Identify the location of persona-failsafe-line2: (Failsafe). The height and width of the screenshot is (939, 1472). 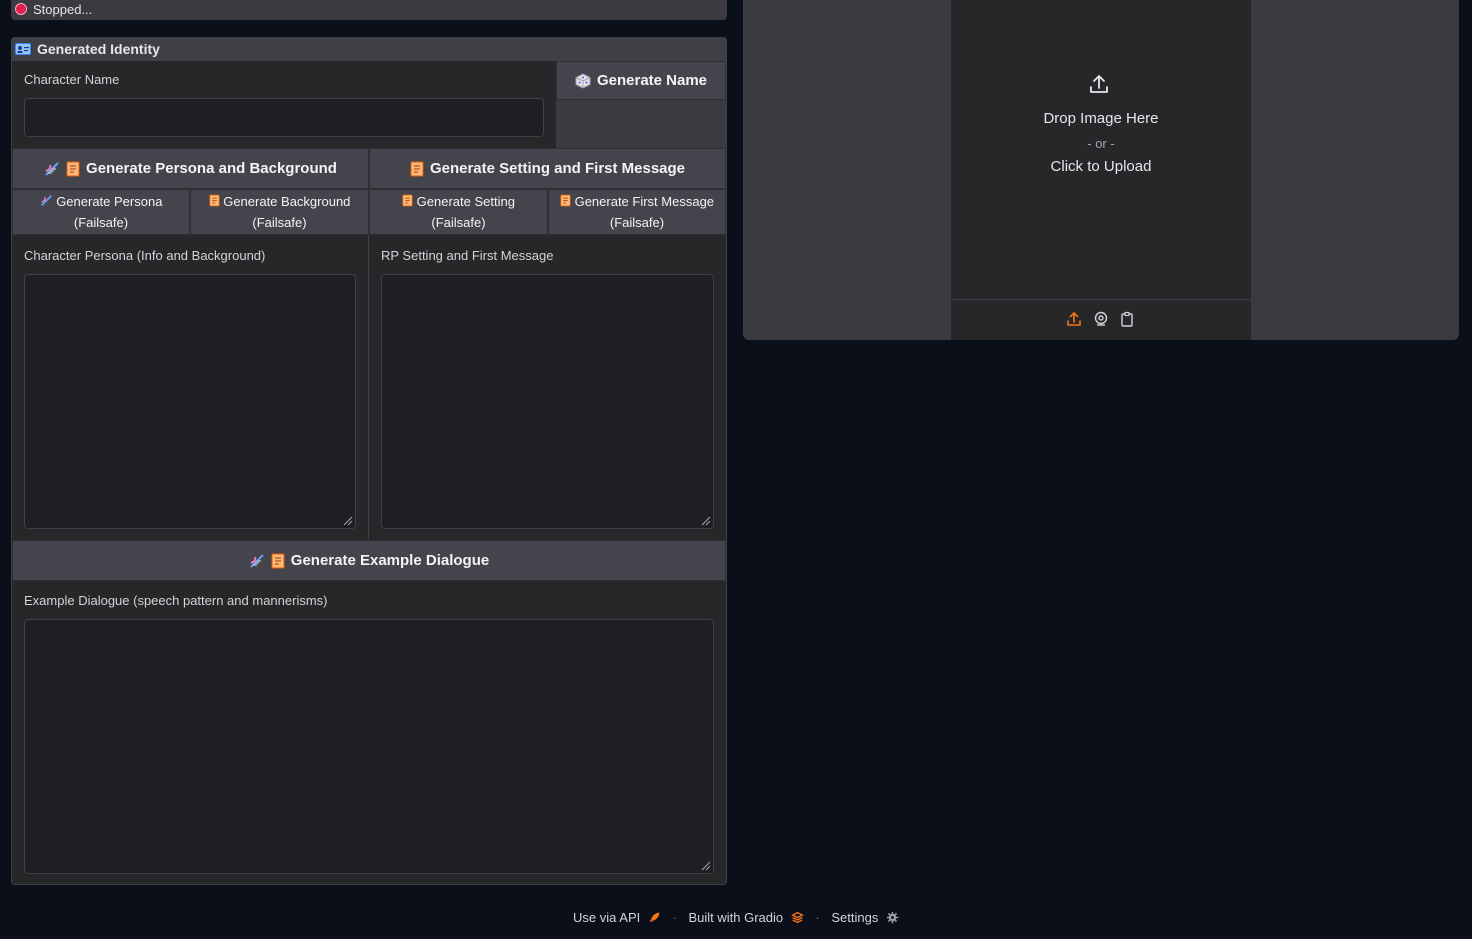
(101, 222).